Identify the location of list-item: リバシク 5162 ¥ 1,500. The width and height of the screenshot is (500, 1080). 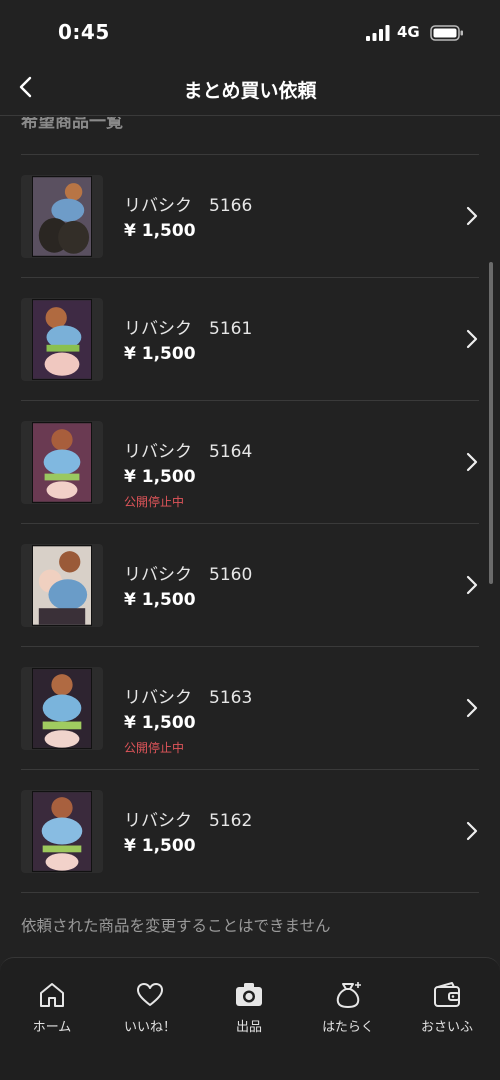
(250, 831).